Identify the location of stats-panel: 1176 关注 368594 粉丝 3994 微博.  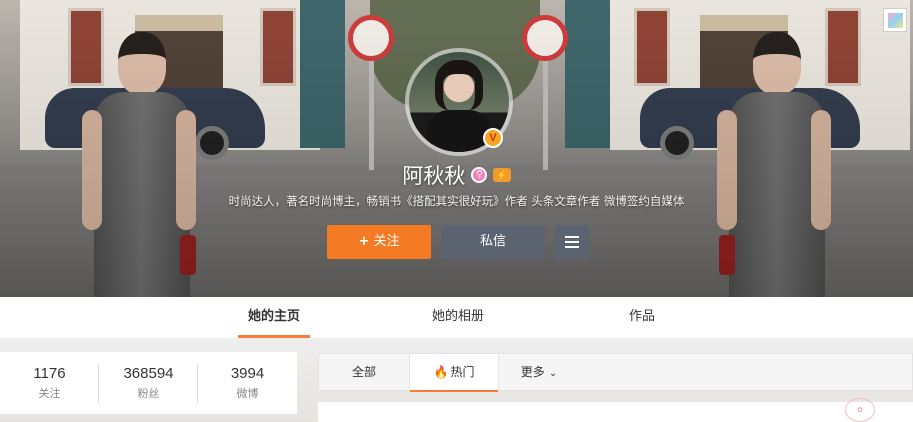
(148, 383).